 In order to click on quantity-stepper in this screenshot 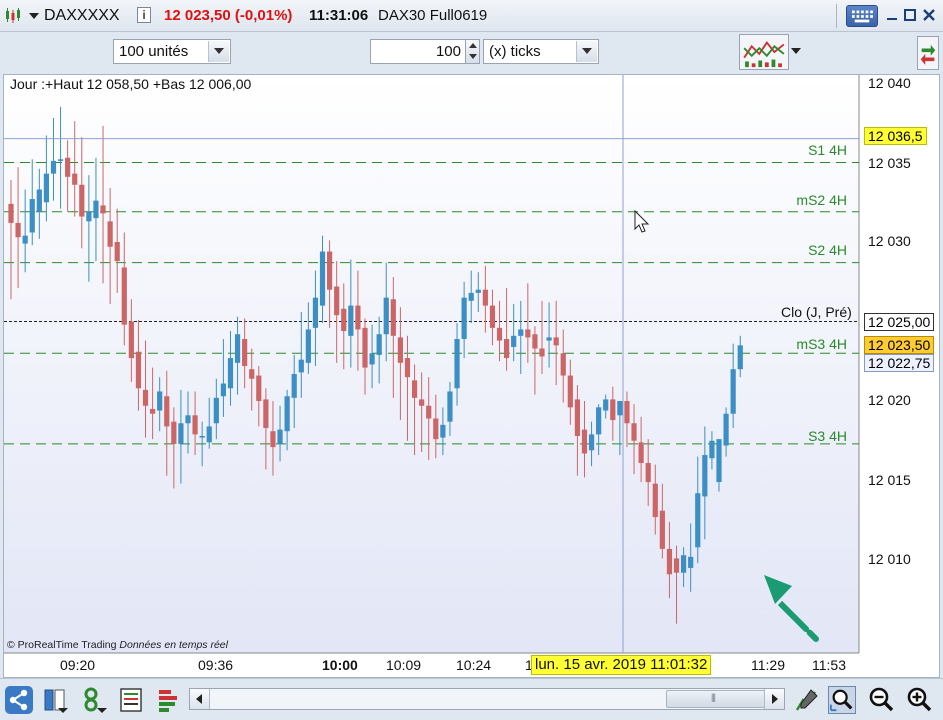, I will do `click(472, 51)`.